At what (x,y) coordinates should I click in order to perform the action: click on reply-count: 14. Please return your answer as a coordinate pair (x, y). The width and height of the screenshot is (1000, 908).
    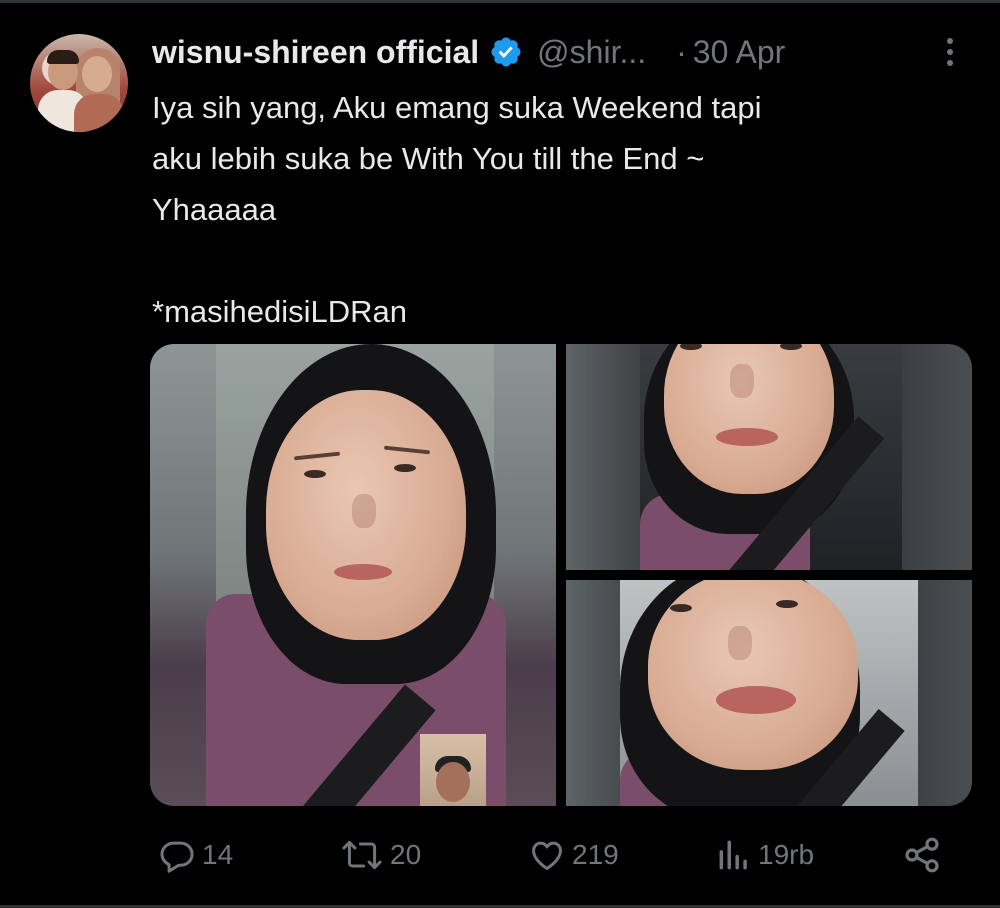
    Looking at the image, I should click on (218, 854).